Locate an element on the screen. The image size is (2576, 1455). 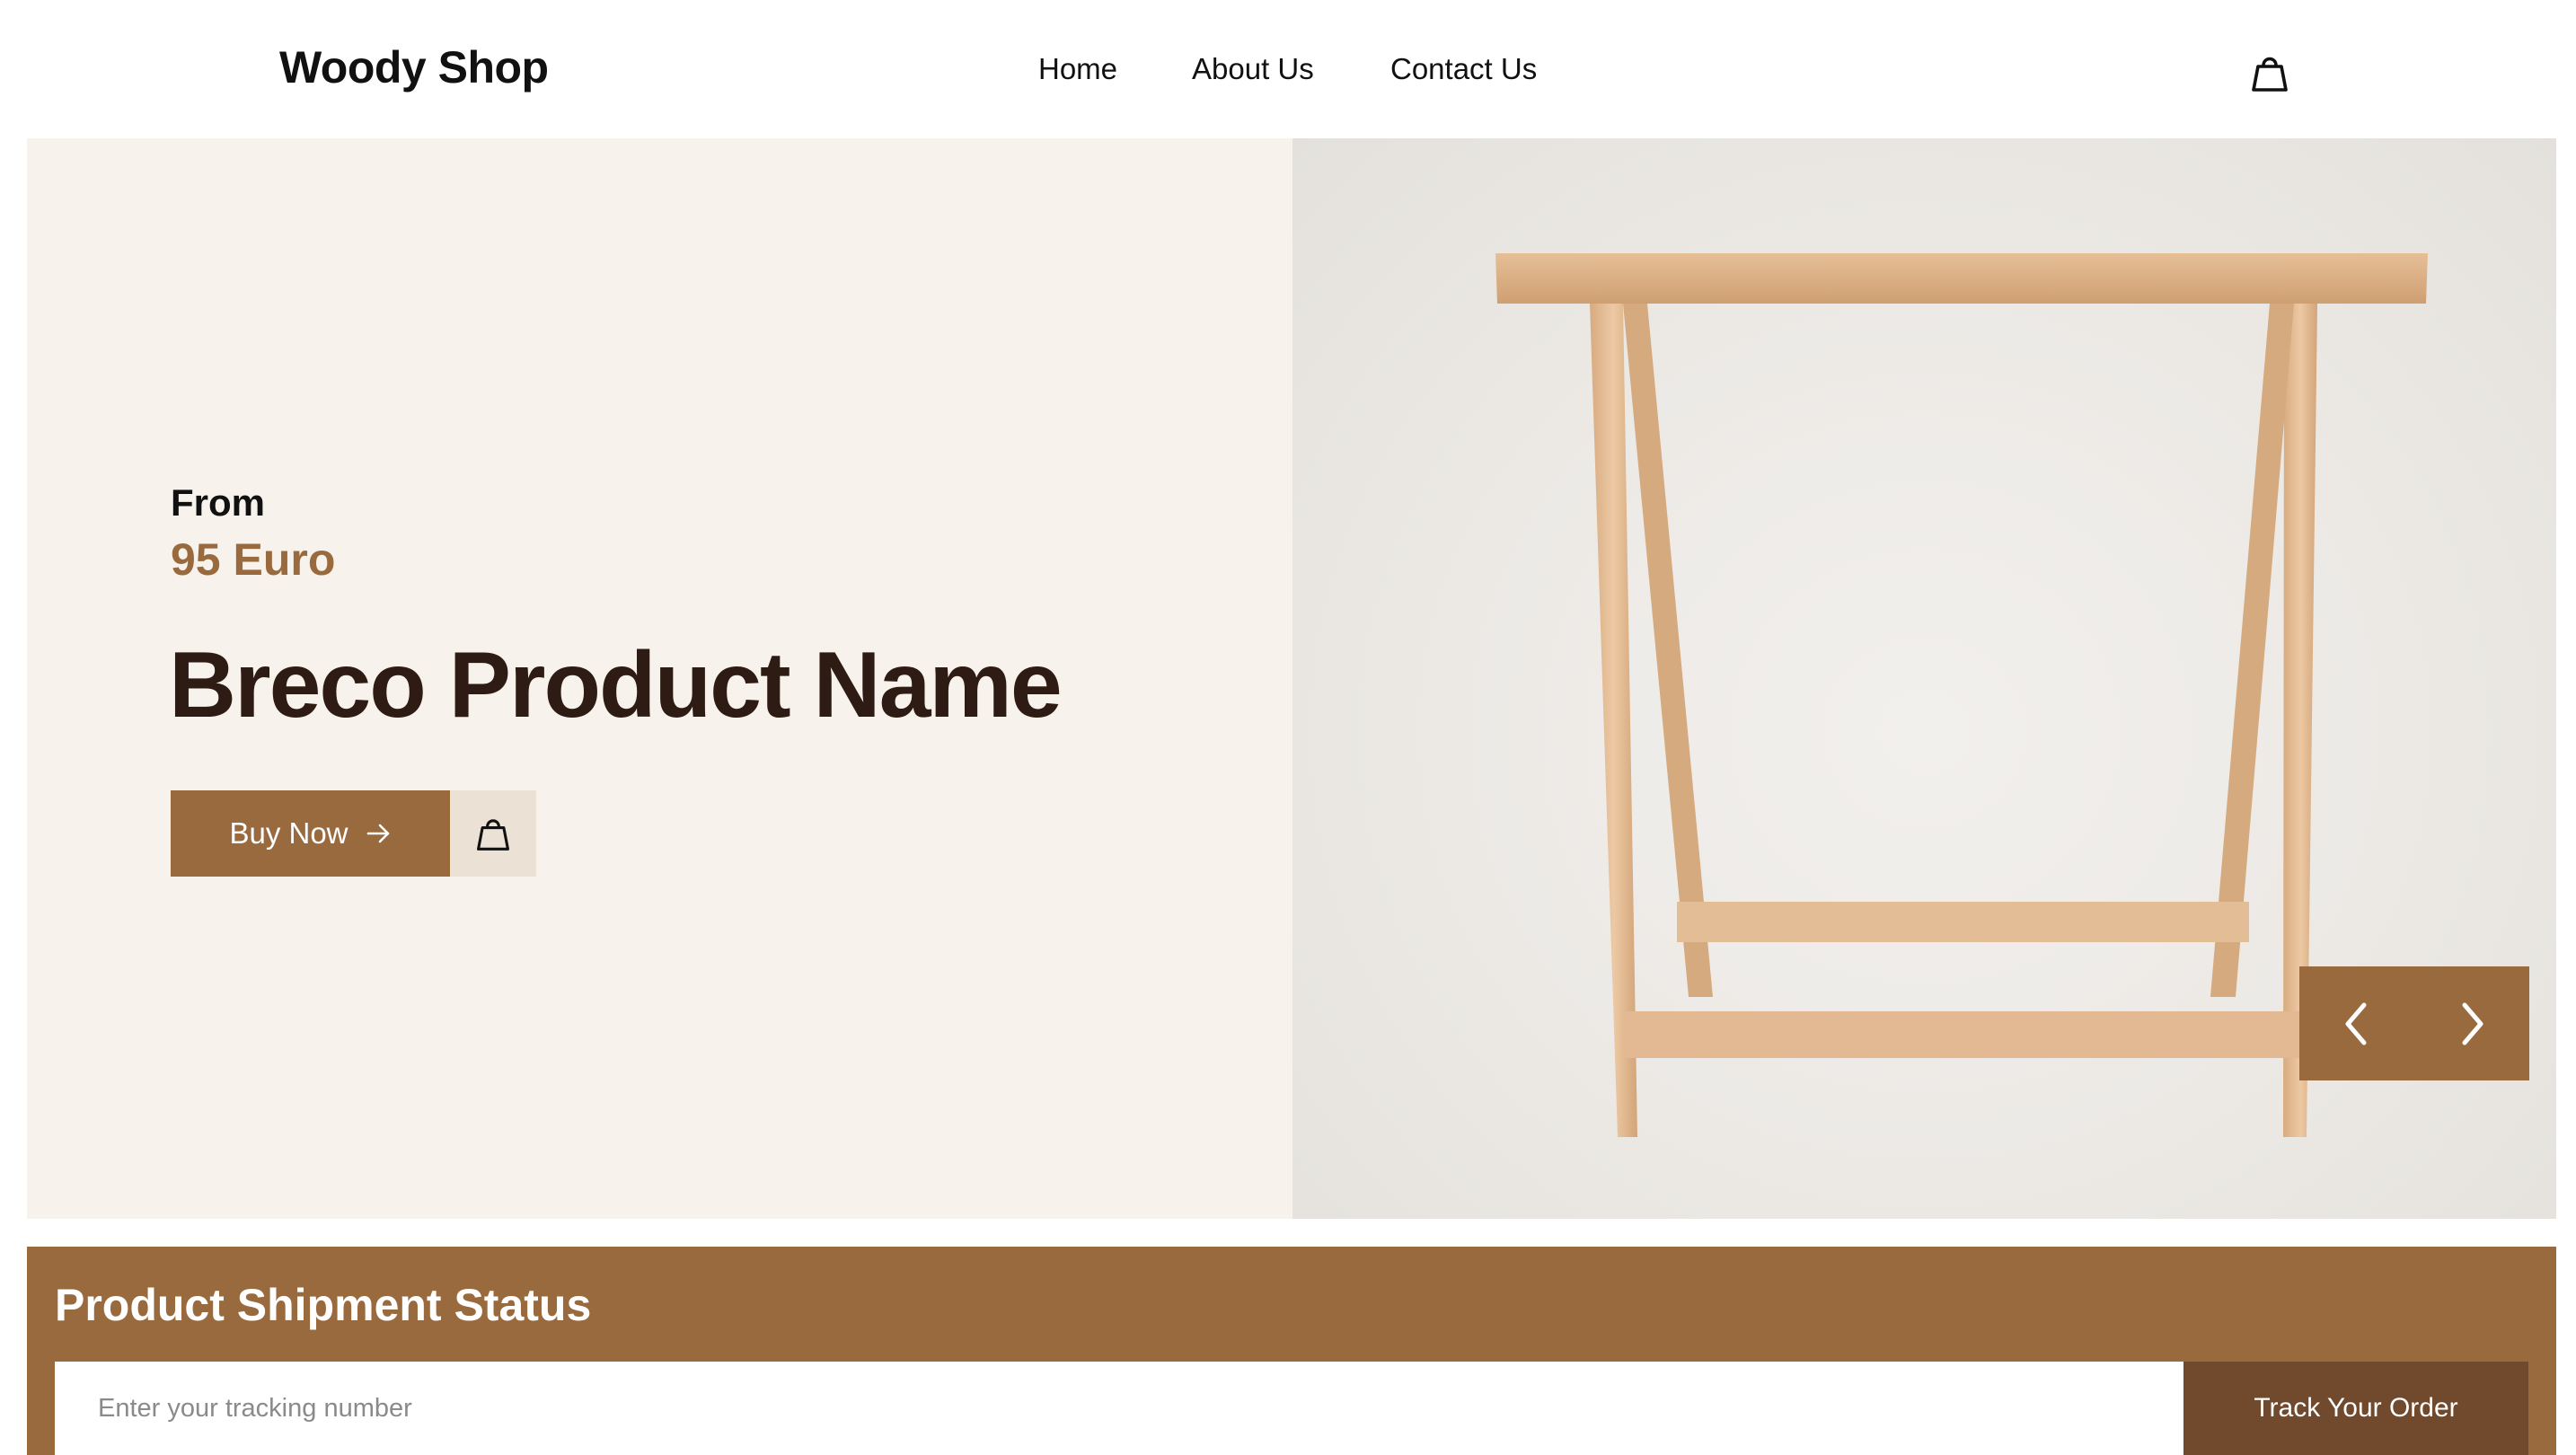
slider-next-button is located at coordinates (2471, 1023).